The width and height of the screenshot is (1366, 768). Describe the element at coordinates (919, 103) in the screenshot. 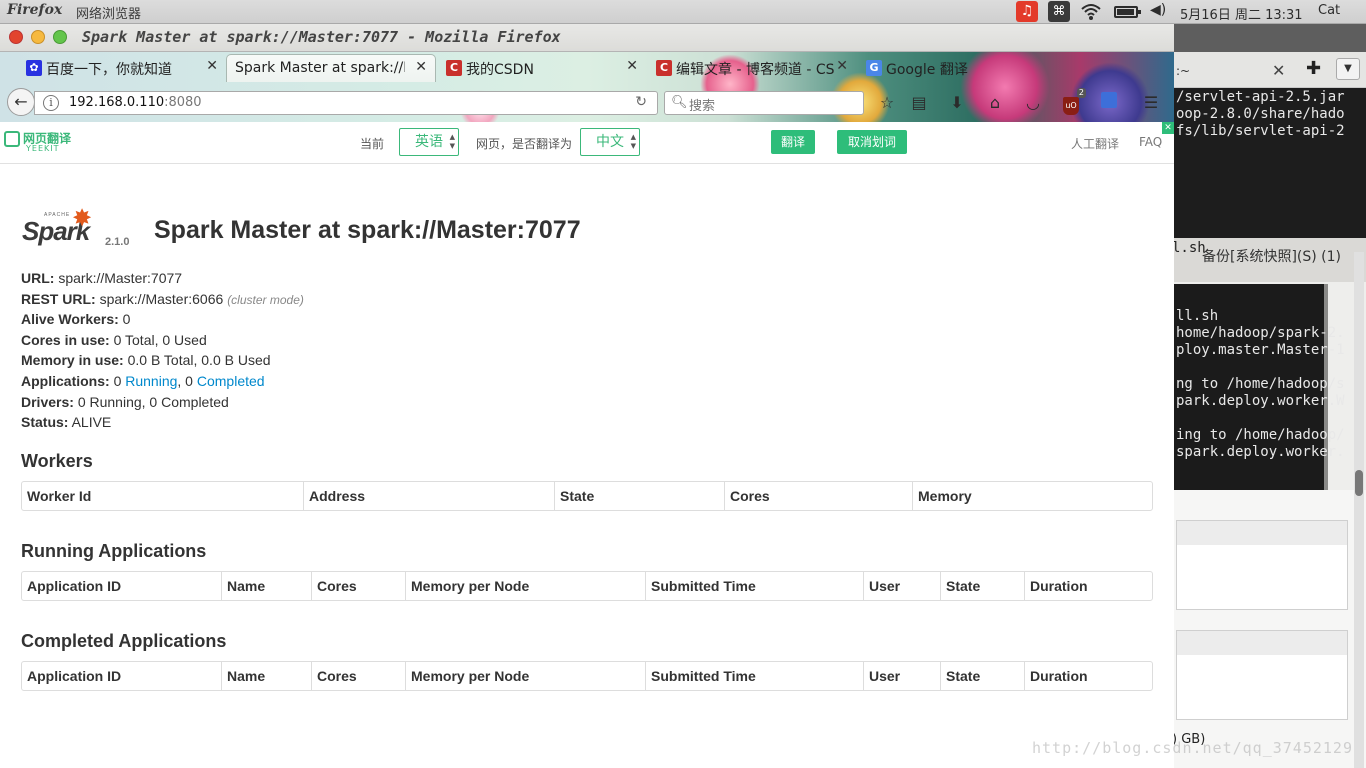

I see `library-icon: ▤` at that location.